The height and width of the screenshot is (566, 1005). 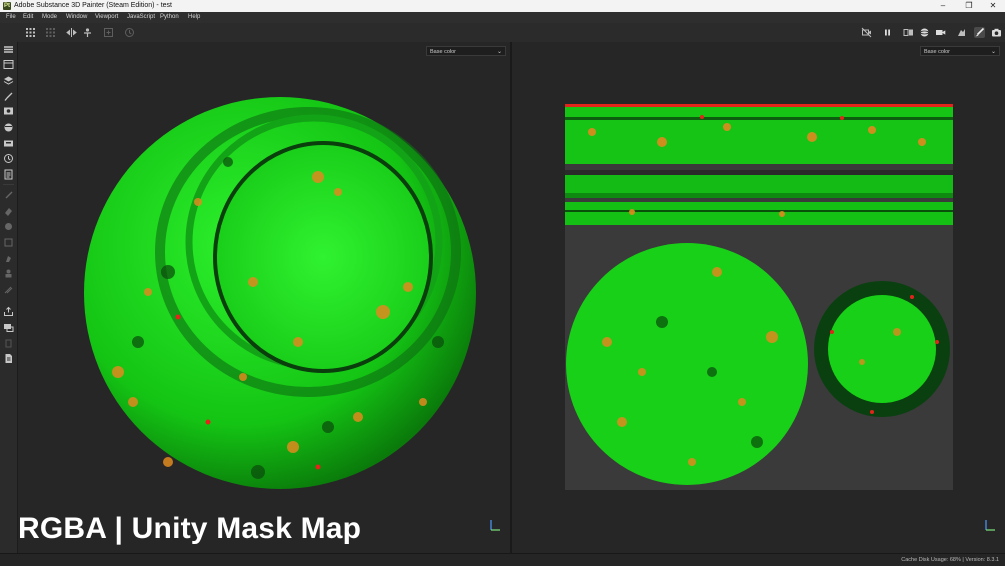 What do you see at coordinates (8, 64) in the screenshot?
I see `texture-set-icon` at bounding box center [8, 64].